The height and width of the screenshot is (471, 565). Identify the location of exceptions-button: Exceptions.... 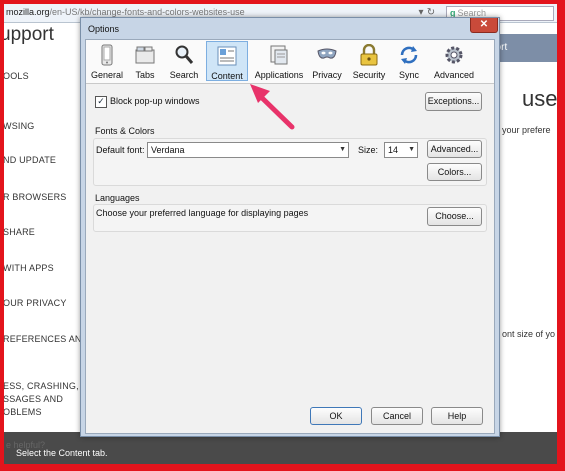
(453, 101).